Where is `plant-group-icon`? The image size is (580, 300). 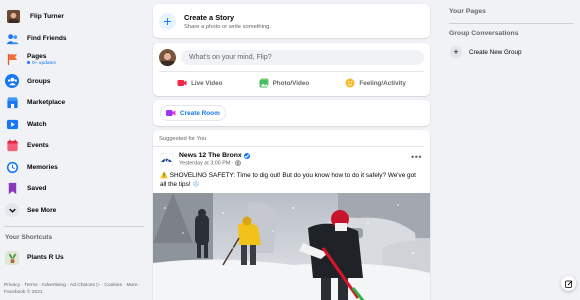
plant-group-icon is located at coordinates (12, 257).